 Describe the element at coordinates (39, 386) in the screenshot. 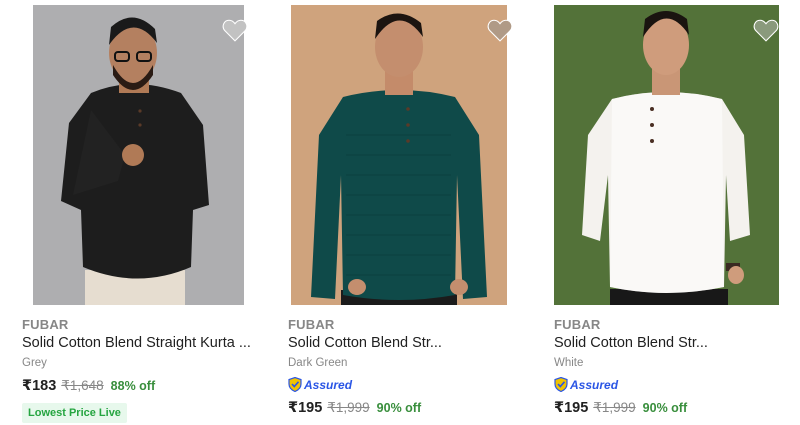

I see `selling-price: ₹183` at that location.